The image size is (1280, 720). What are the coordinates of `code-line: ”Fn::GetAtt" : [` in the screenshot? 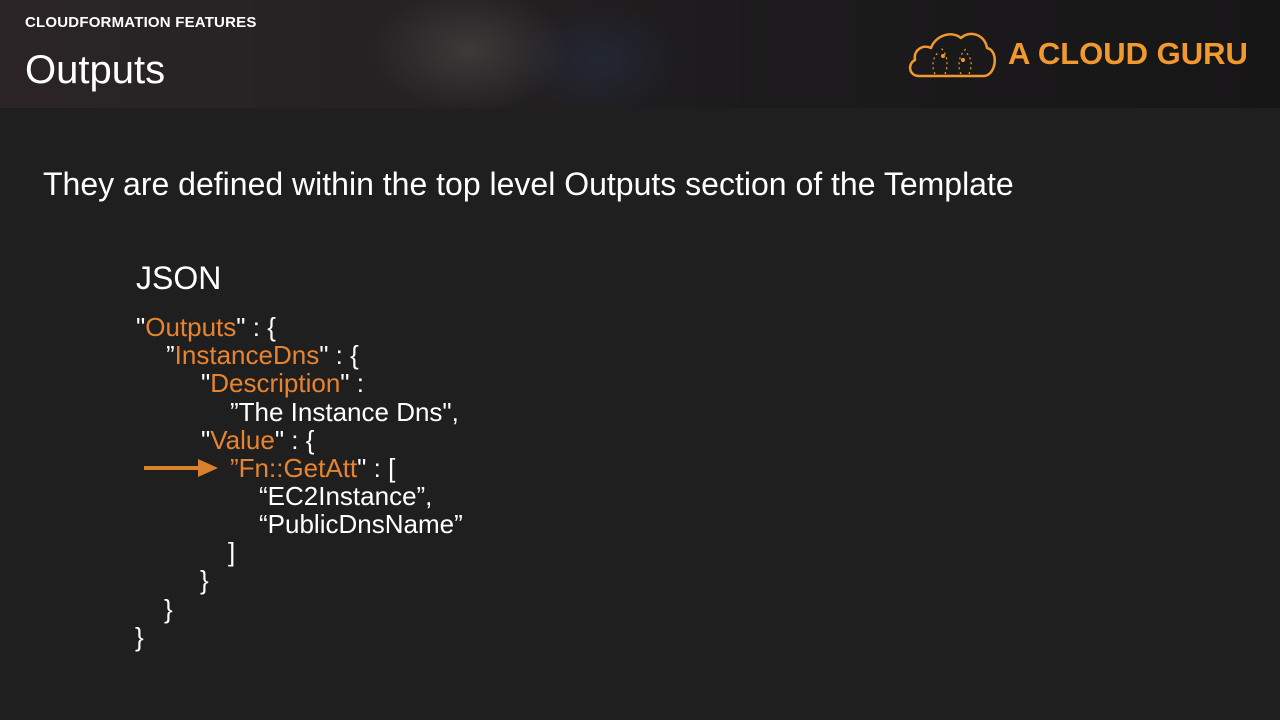 It's located at (313, 468).